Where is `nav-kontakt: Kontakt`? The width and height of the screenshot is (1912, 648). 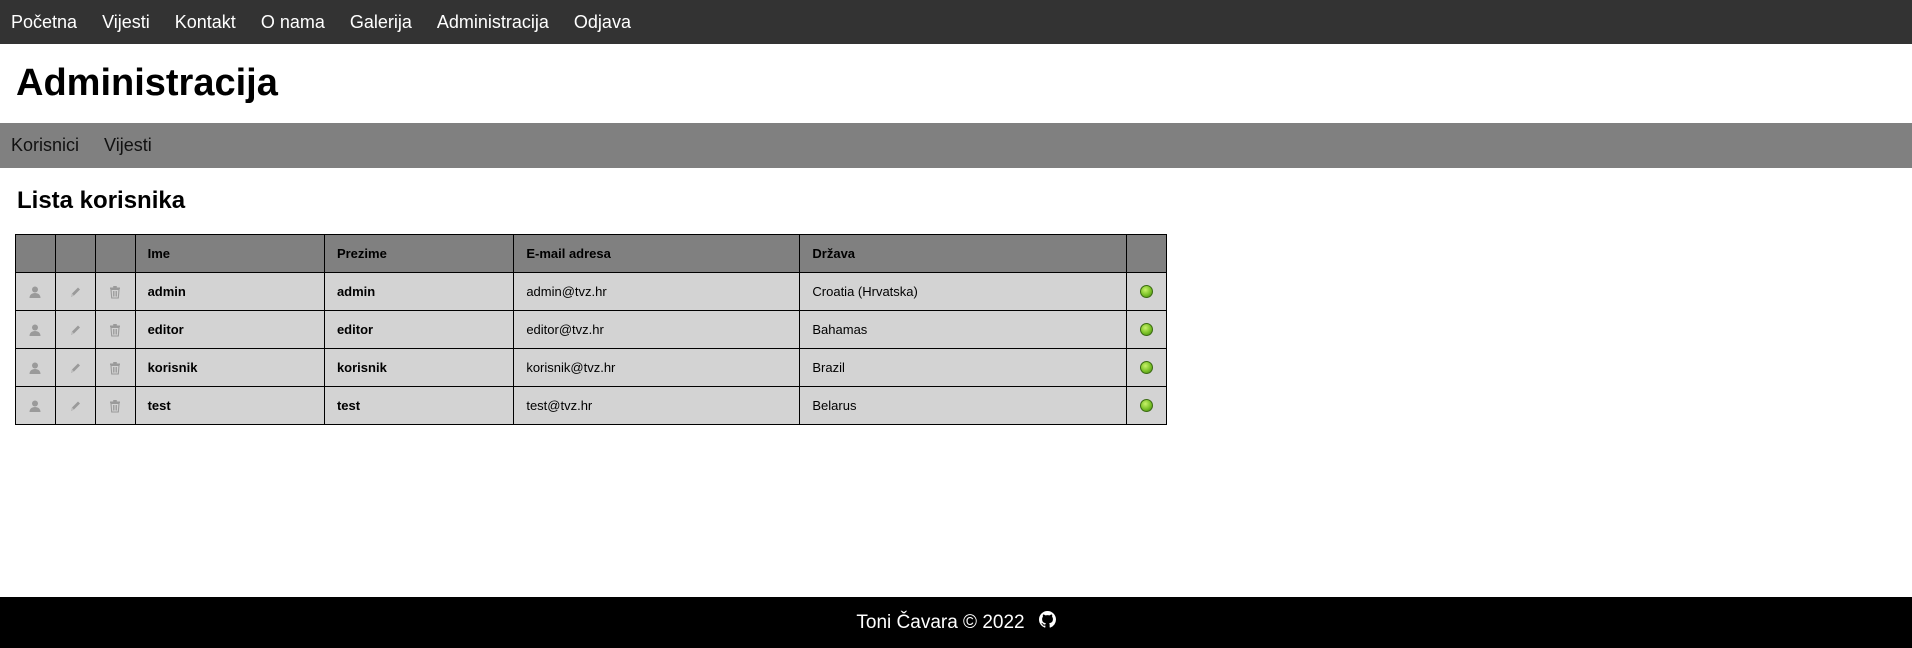
nav-kontakt: Kontakt is located at coordinates (206, 22).